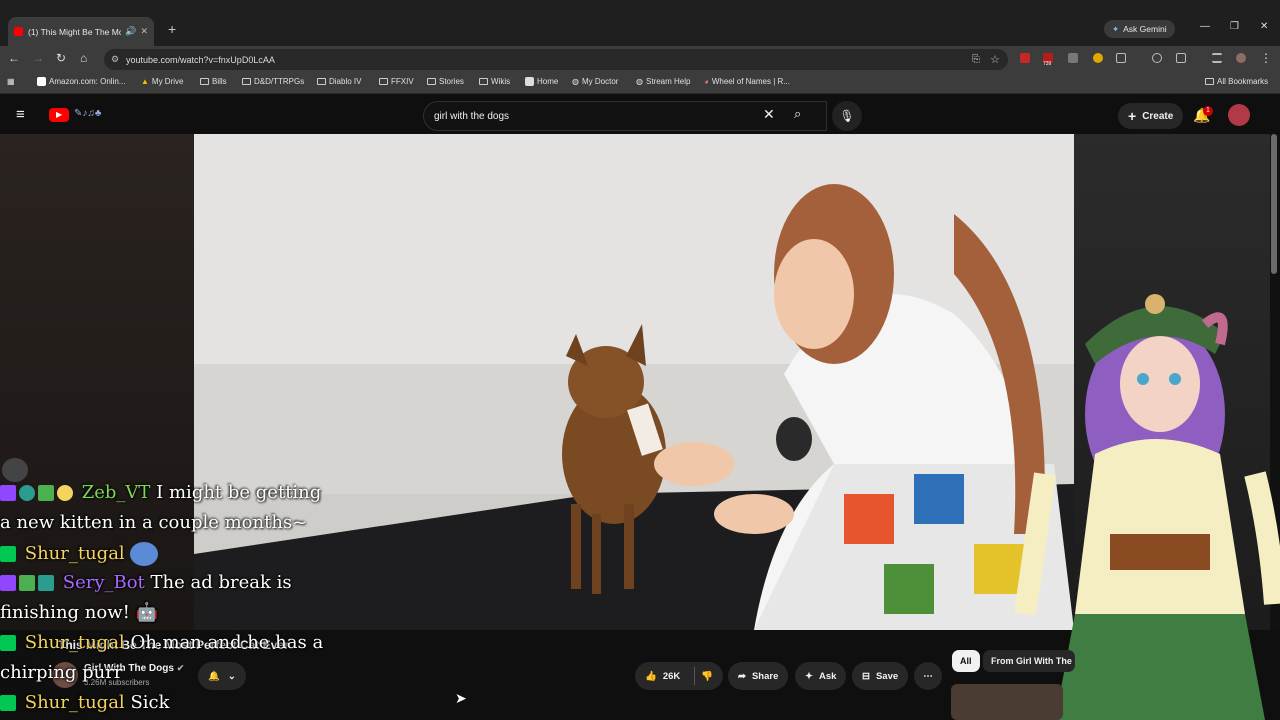 Image resolution: width=1280 pixels, height=720 pixels. What do you see at coordinates (758, 676) in the screenshot?
I see `share-button: ➦ Share` at bounding box center [758, 676].